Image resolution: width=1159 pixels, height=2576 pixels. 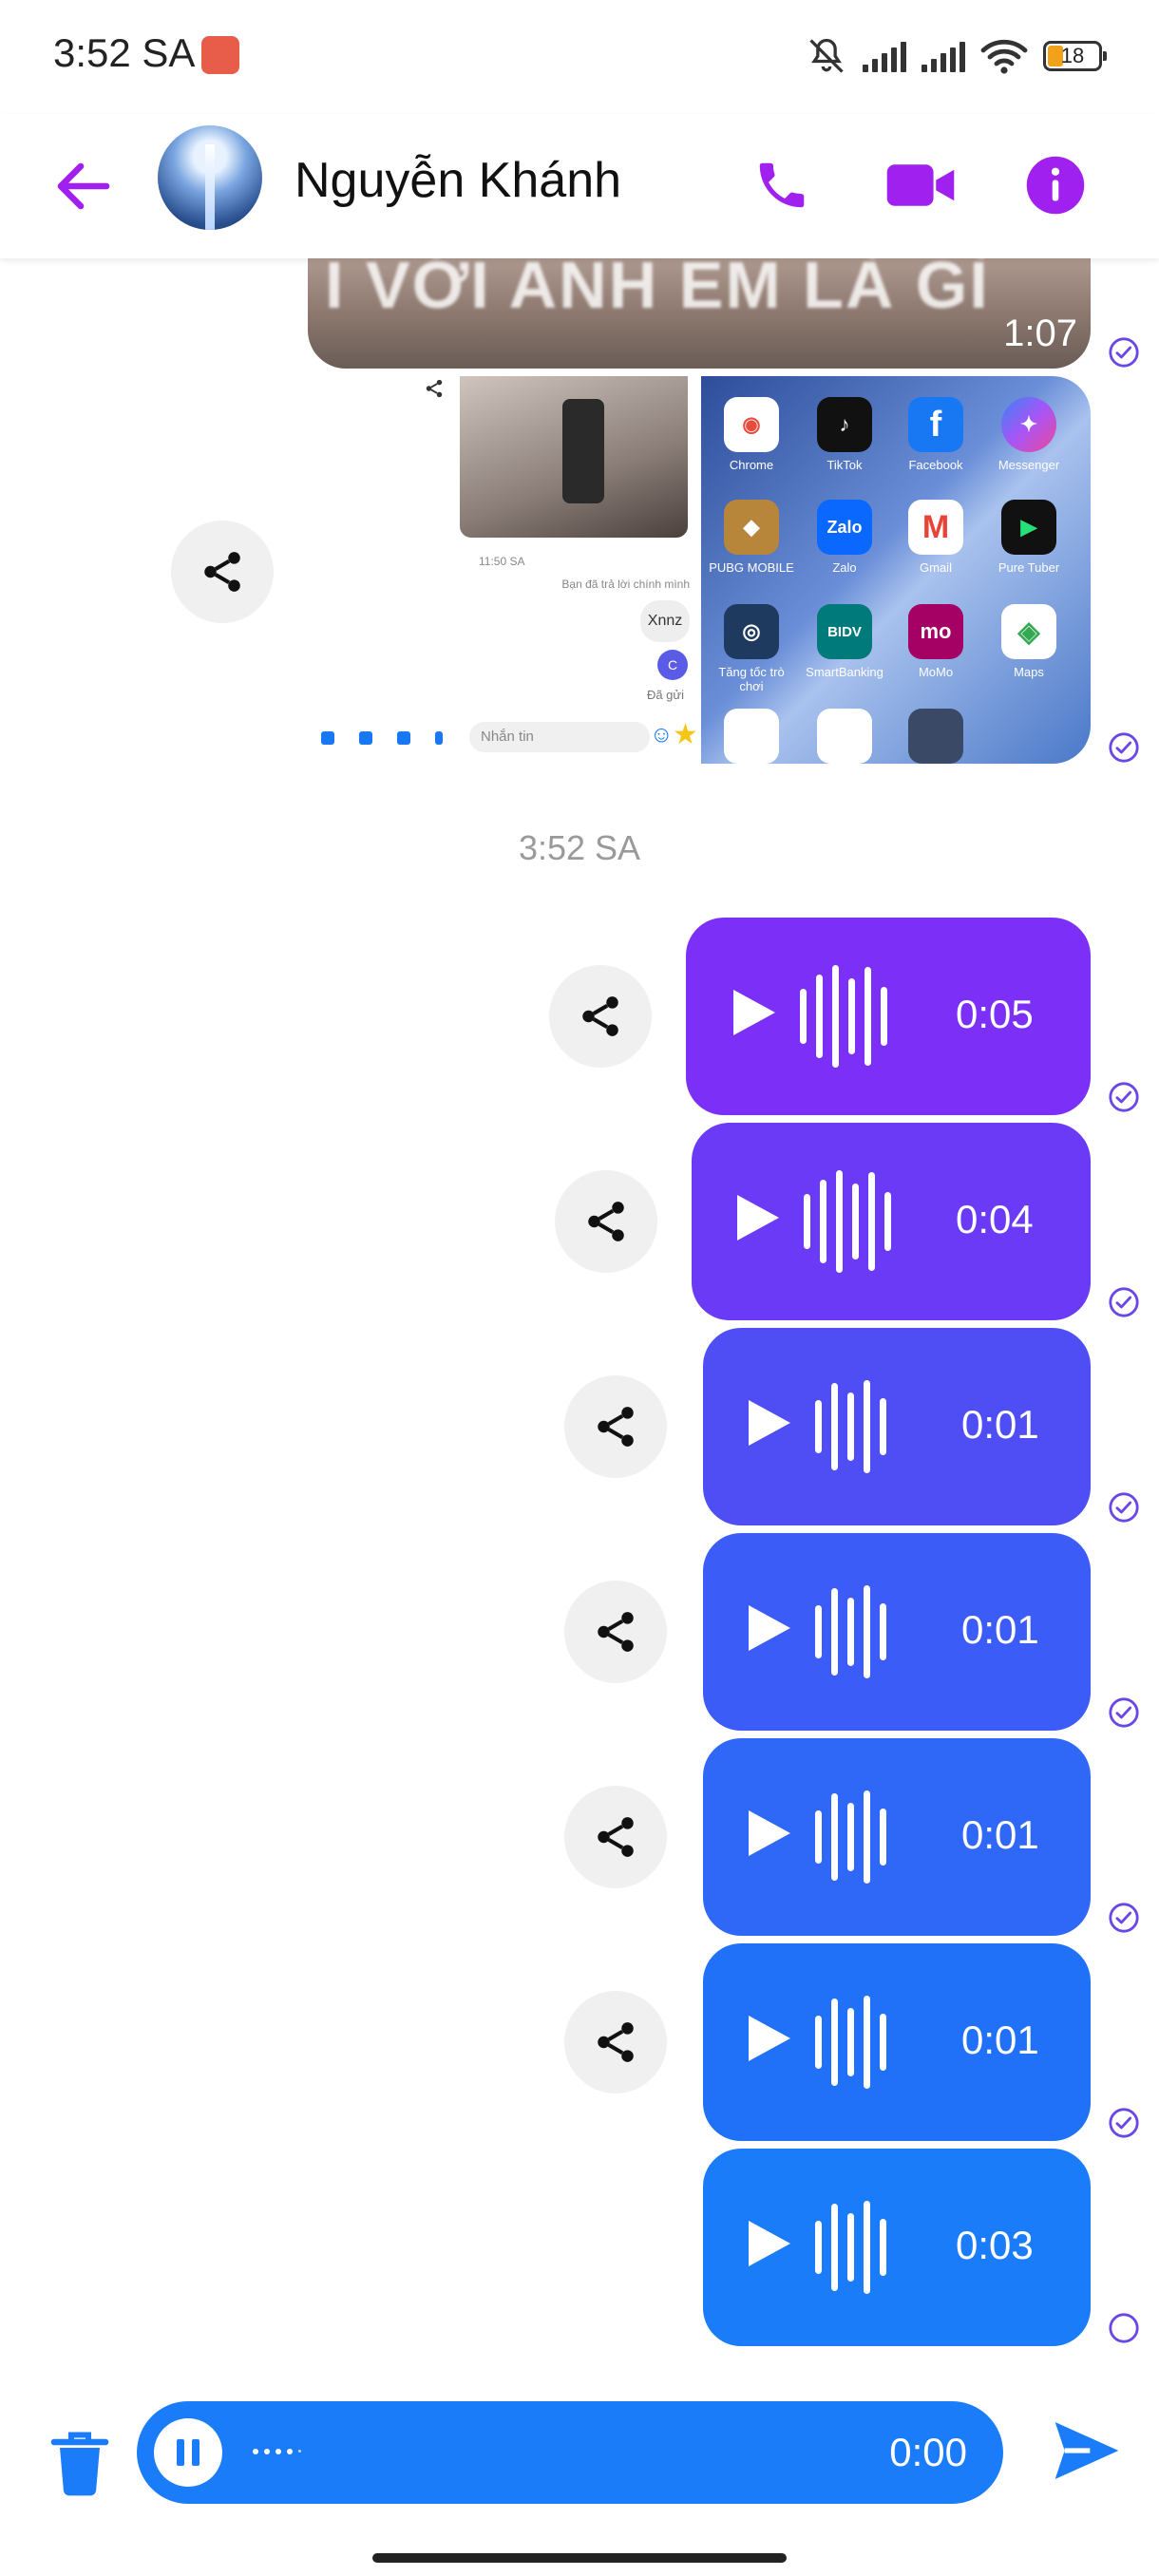 What do you see at coordinates (672, 665) in the screenshot?
I see `mini-avatar: C` at bounding box center [672, 665].